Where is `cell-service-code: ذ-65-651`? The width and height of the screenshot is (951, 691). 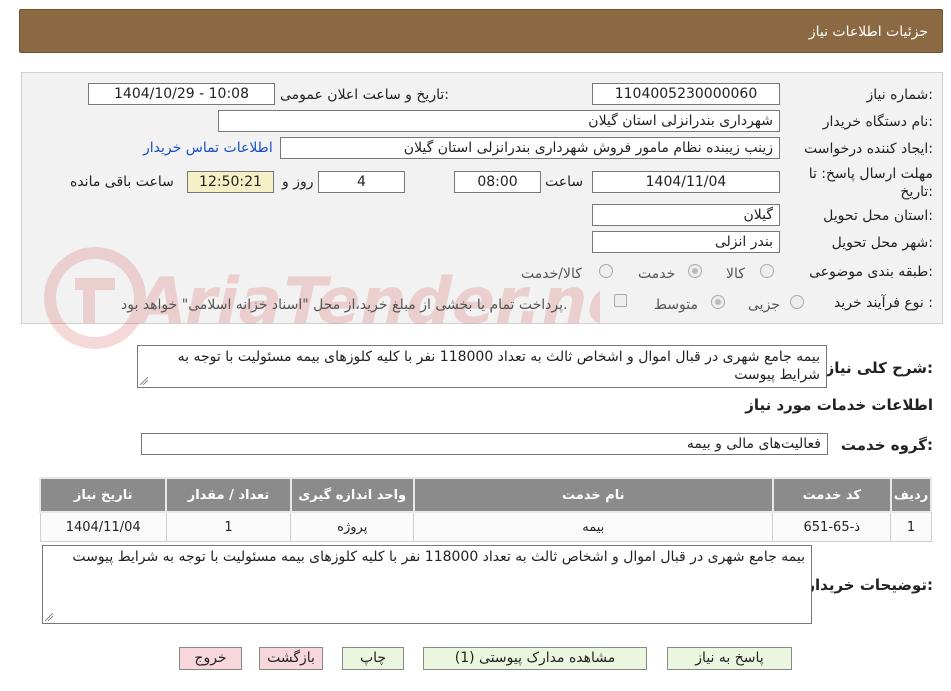 cell-service-code: ذ-65-651 is located at coordinates (832, 526).